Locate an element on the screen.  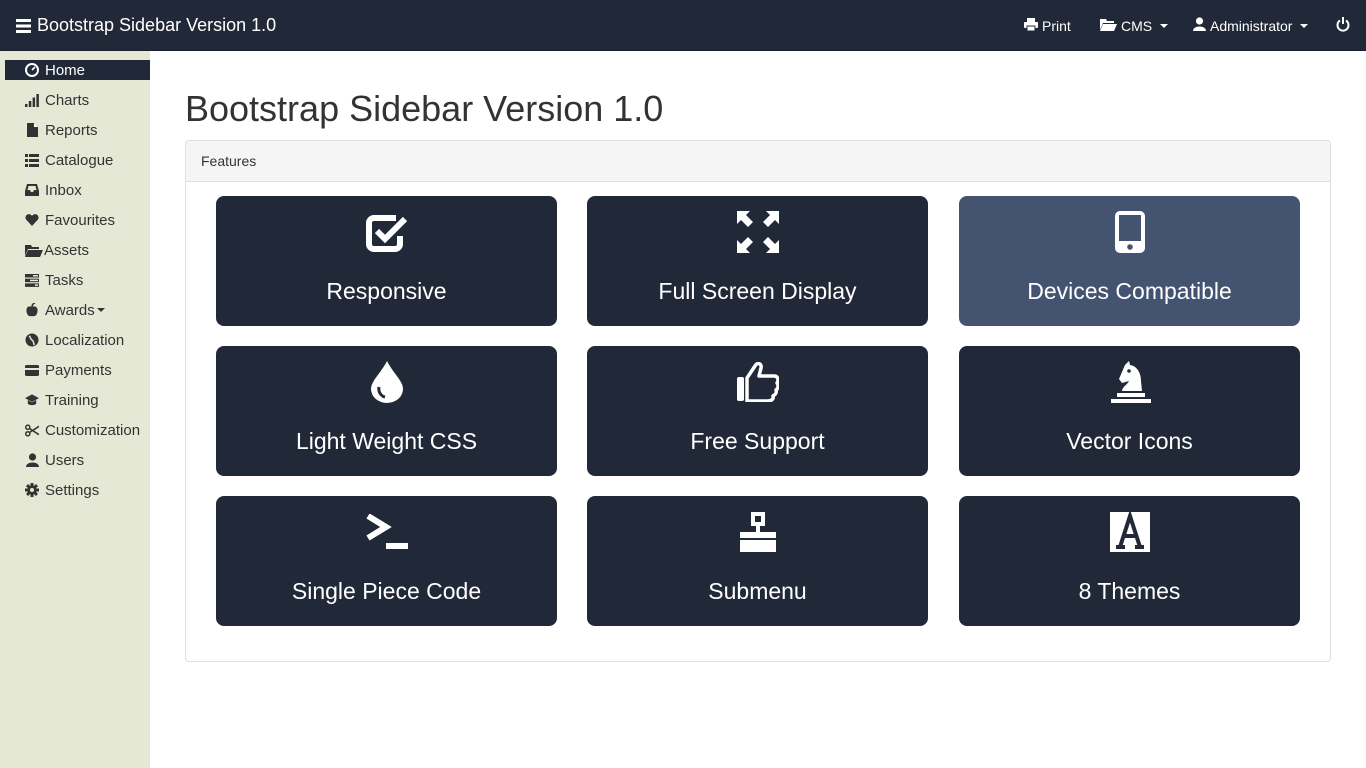
check-icon is located at coordinates (386, 232).